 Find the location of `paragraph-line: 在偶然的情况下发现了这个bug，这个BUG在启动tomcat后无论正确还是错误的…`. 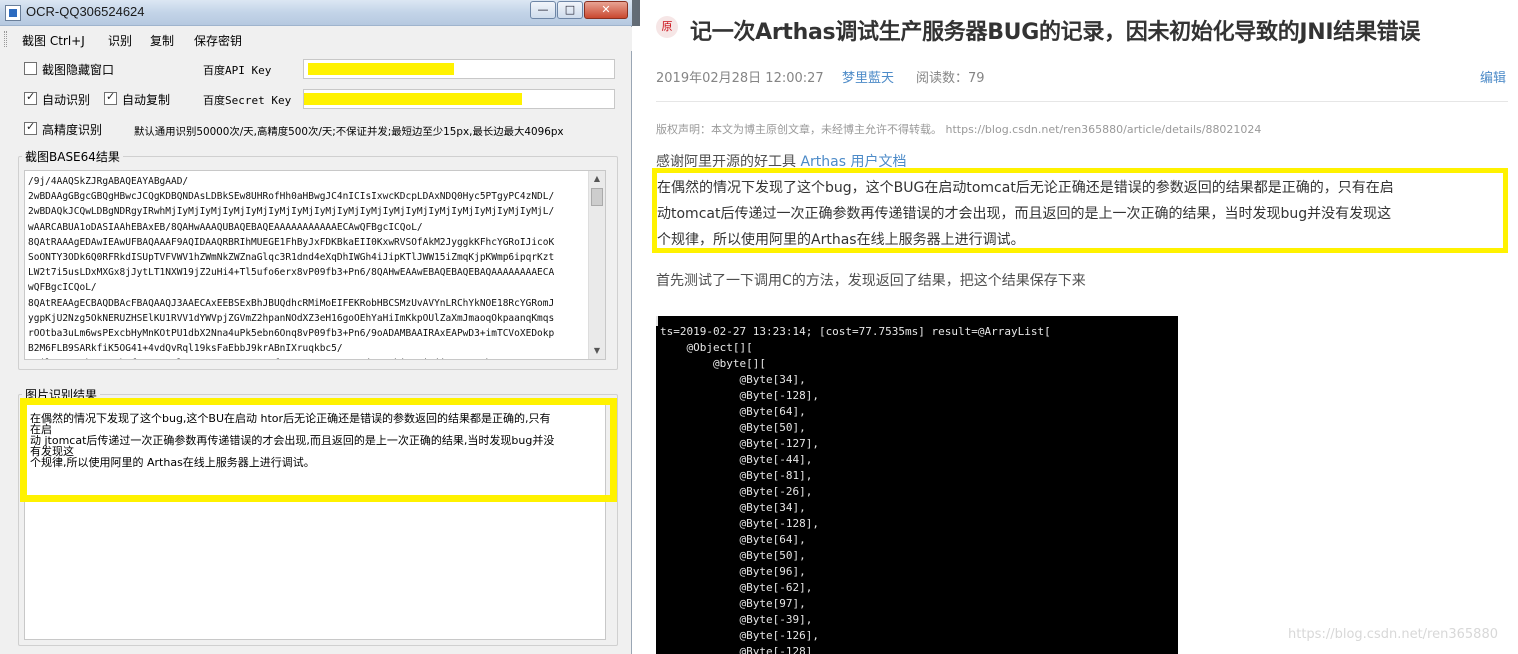

paragraph-line: 在偶然的情况下发现了这个bug，这个BUG在启动tomcat后无论正确还是错误的… is located at coordinates (1025, 188).